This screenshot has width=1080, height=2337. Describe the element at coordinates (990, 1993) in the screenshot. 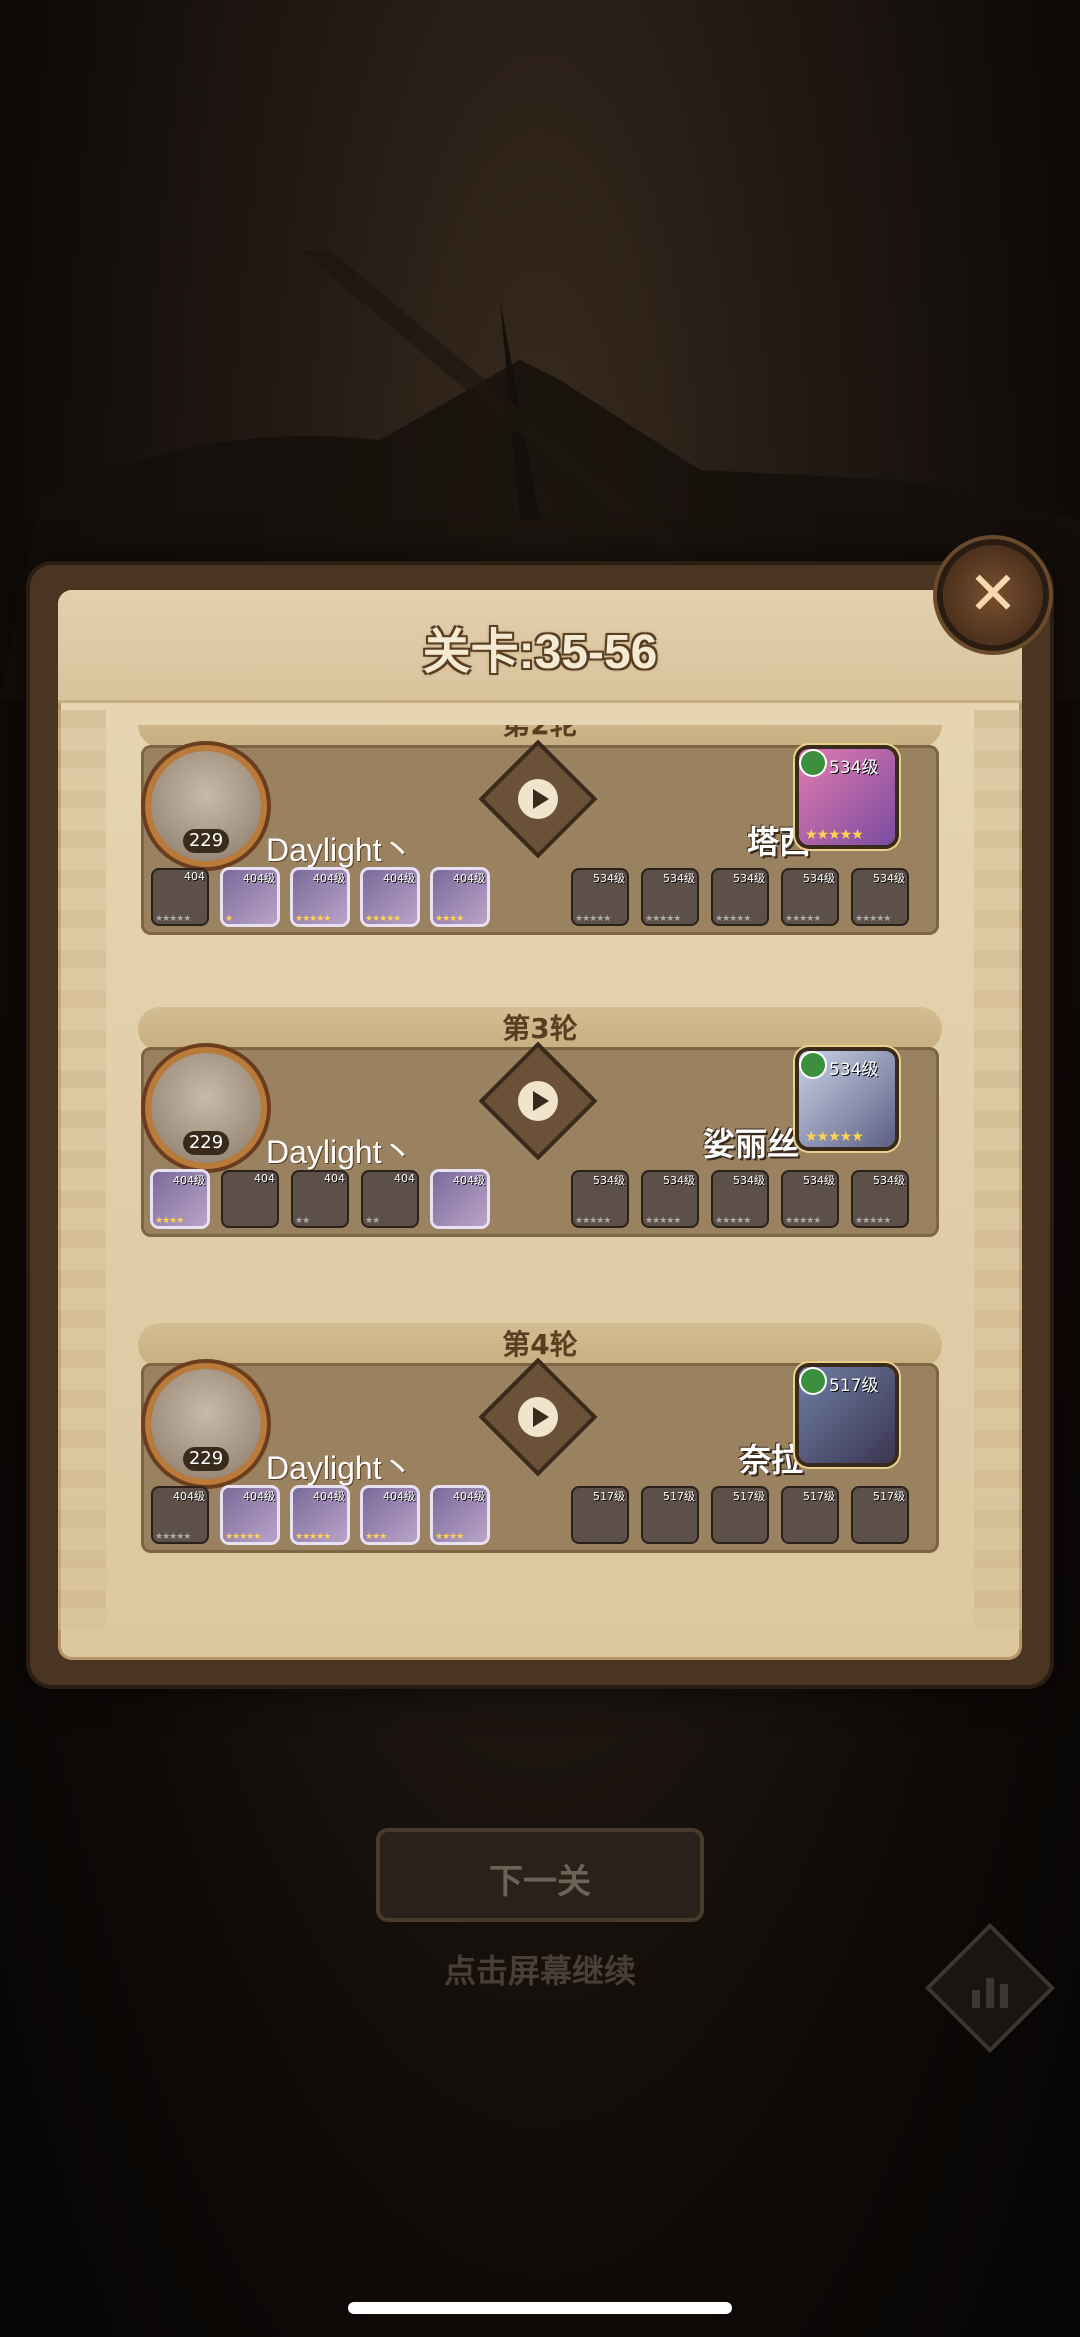

I see `bar-chart-icon` at that location.